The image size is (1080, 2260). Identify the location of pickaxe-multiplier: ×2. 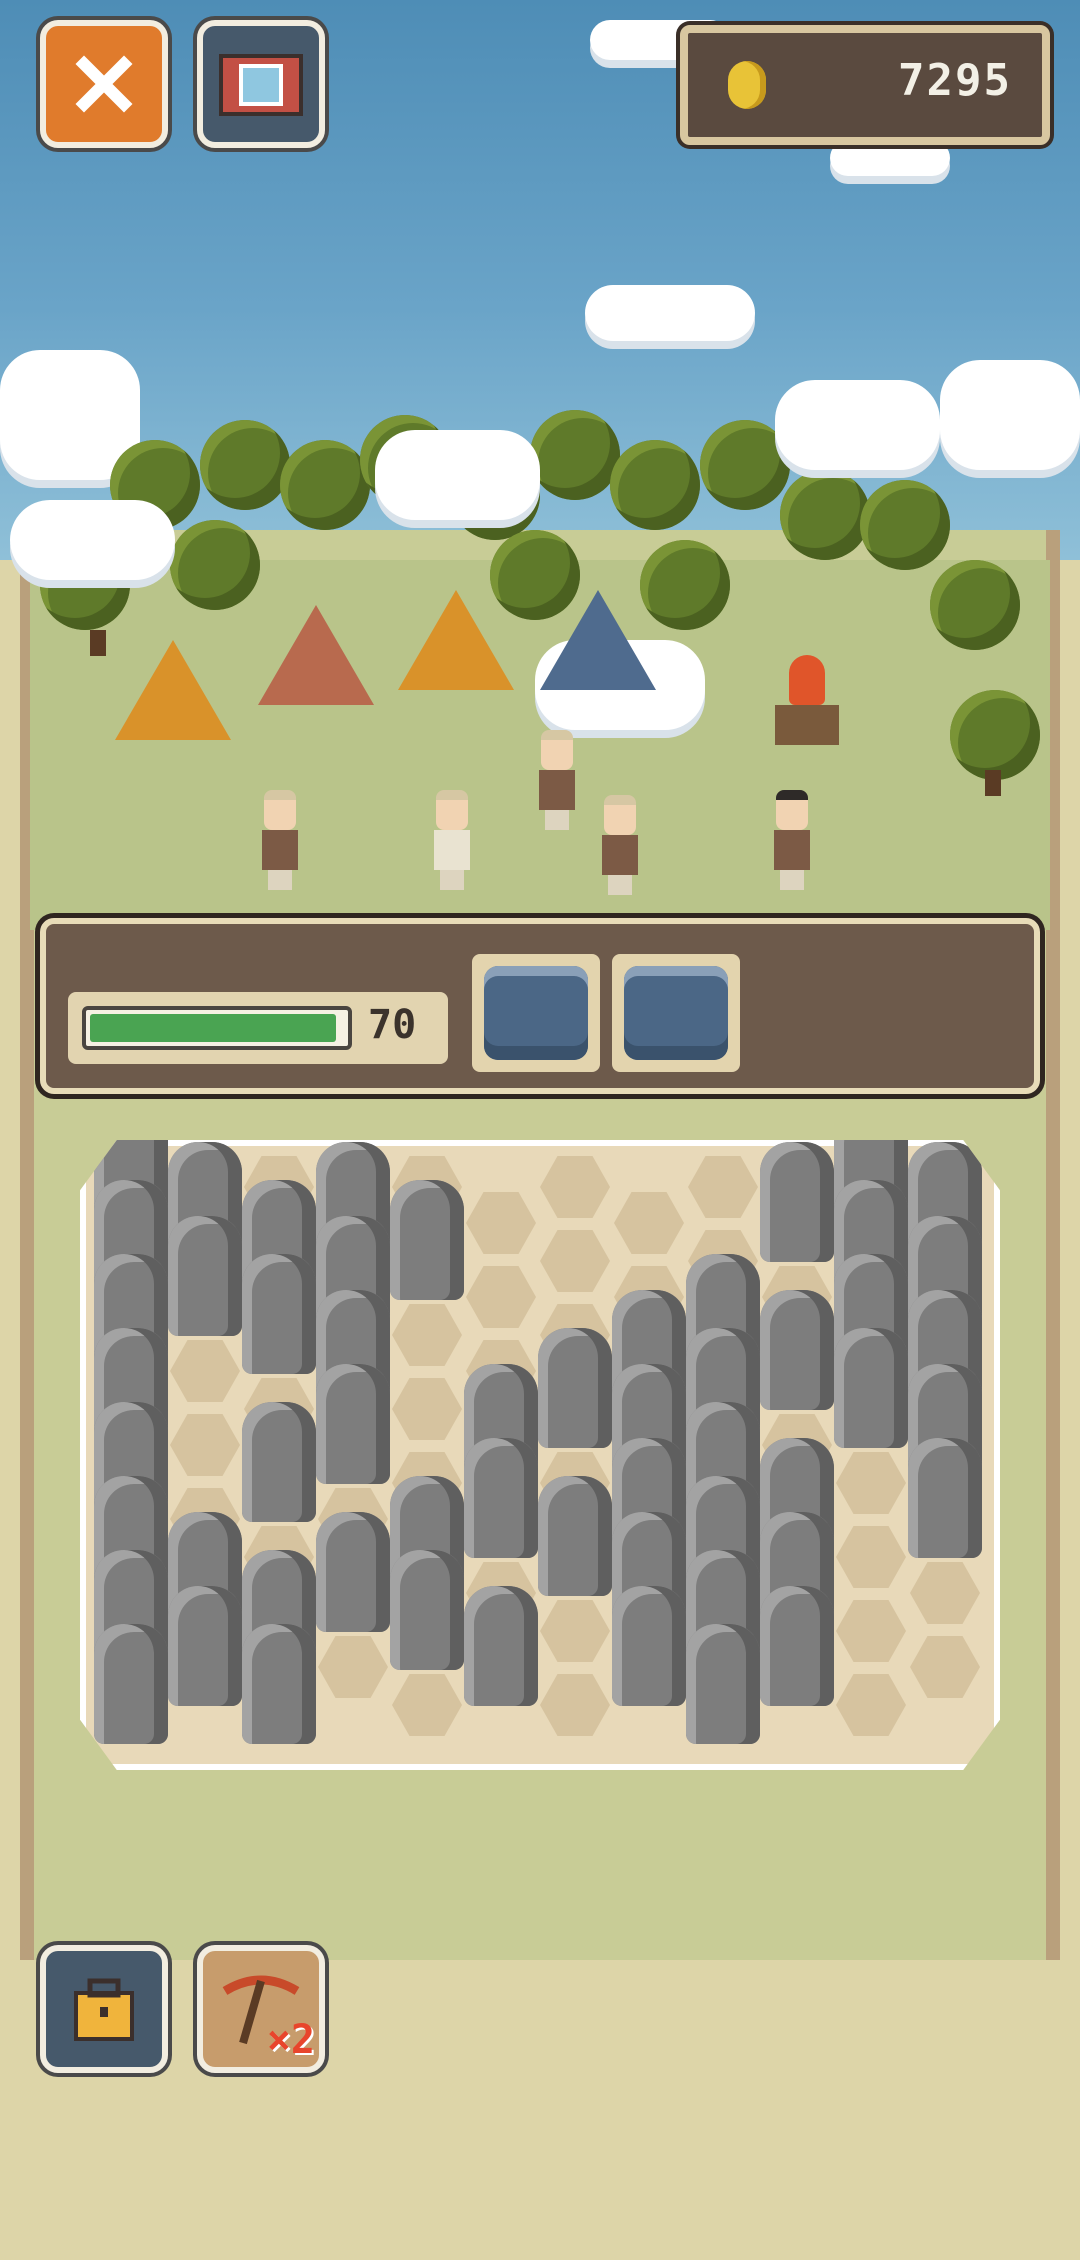
(290, 2040).